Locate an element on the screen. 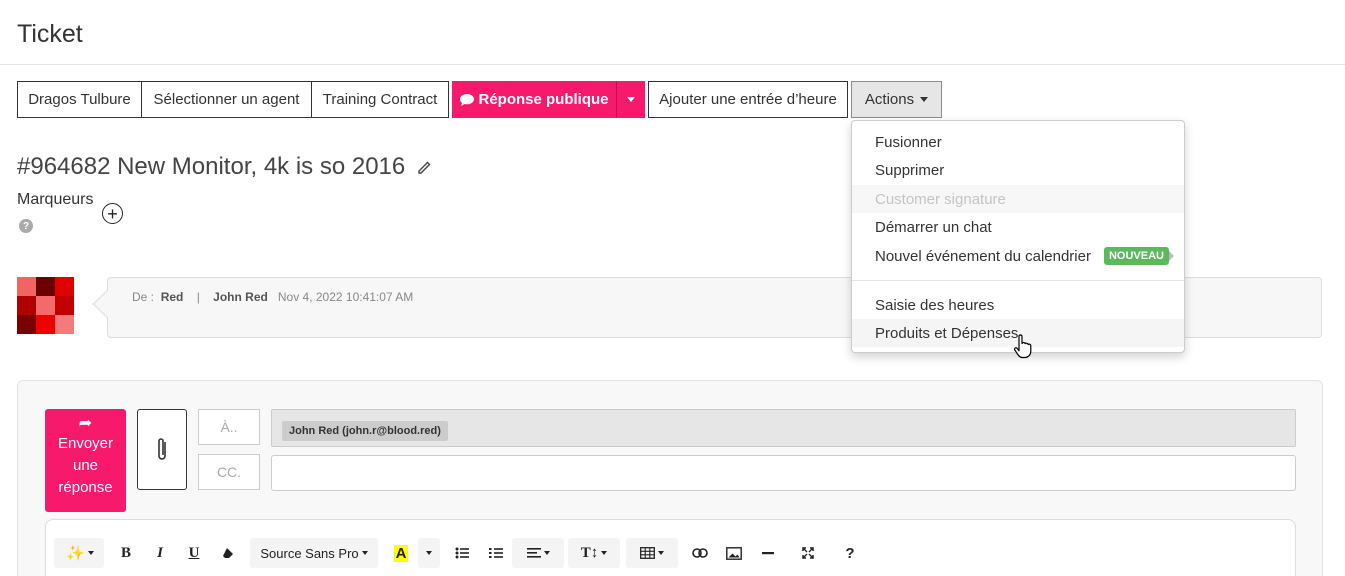  attach-button is located at coordinates (162, 449).